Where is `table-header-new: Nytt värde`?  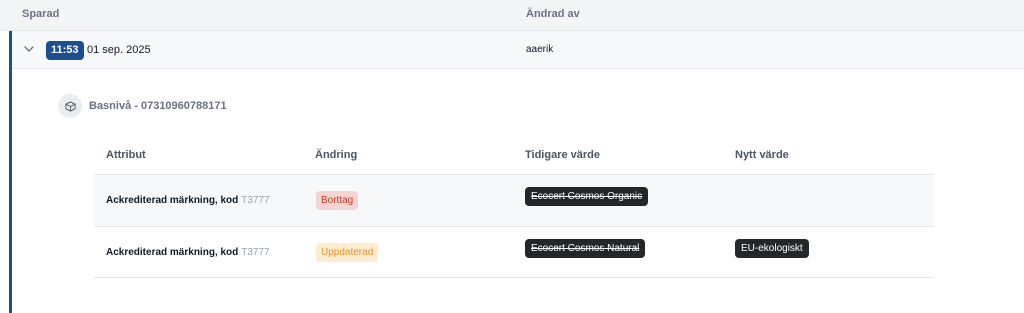 table-header-new: Nytt värde is located at coordinates (762, 155).